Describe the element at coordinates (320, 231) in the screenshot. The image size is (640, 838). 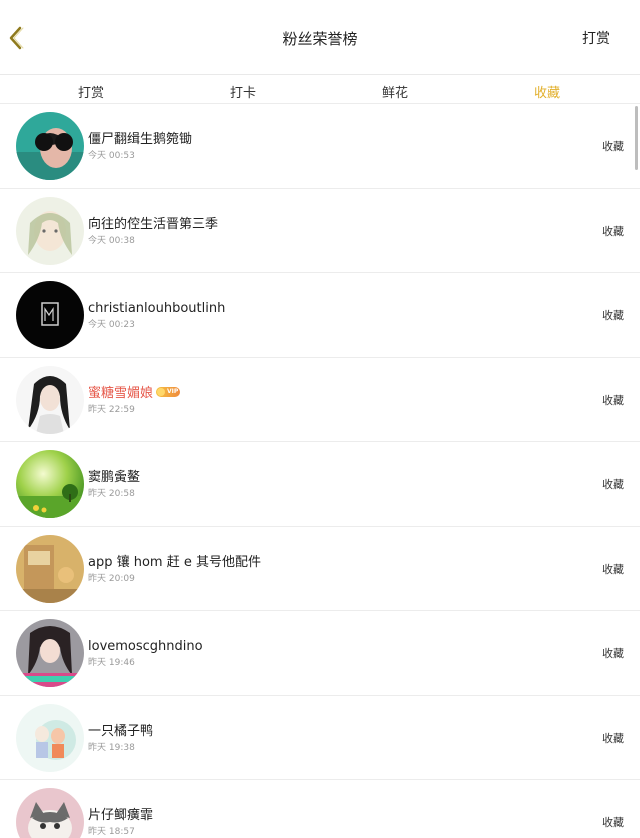
I see `list-item: 向往的倥生活晋第三季 今天 00:38 收藏` at that location.